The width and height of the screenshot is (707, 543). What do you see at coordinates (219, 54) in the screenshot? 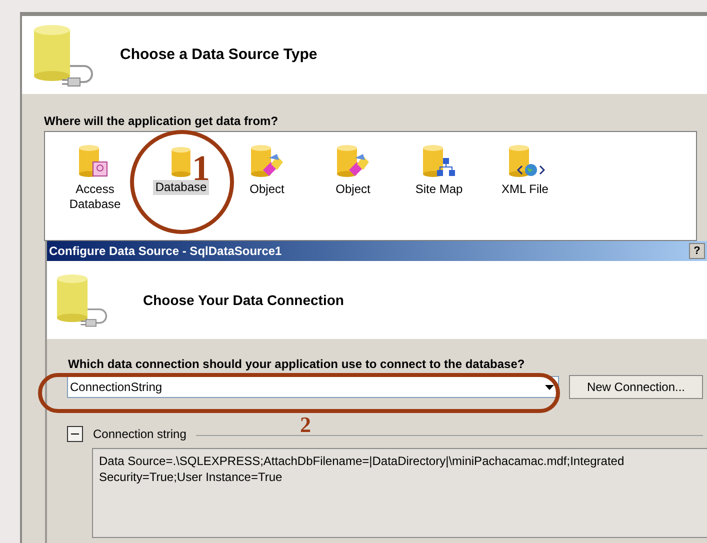
I see `dialog-heading: Choose a Data Source Type` at bounding box center [219, 54].